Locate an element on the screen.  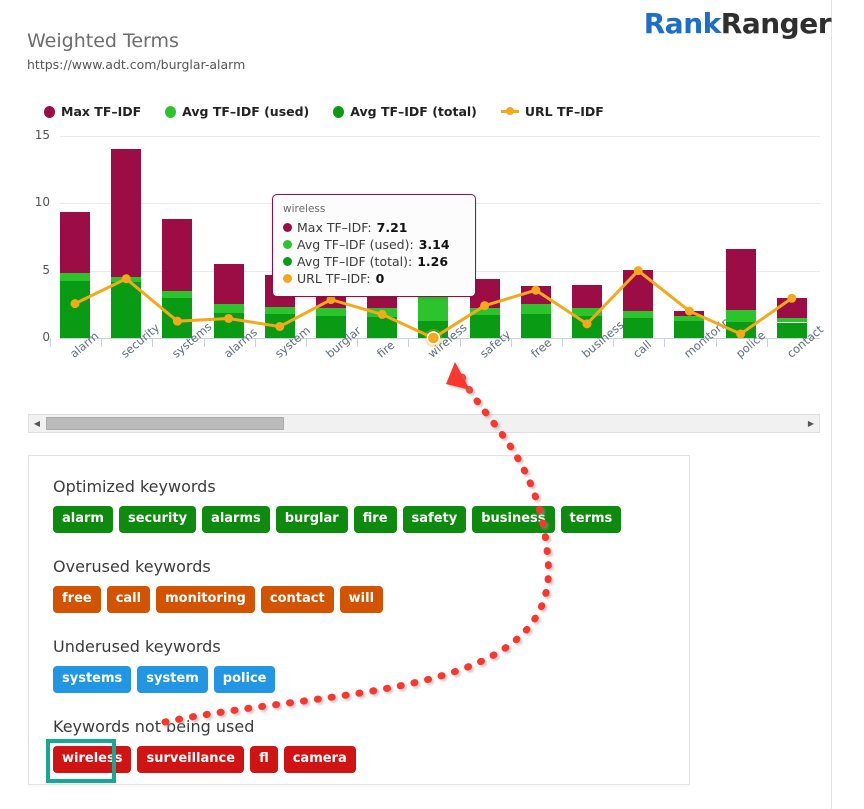
keyword-tag-monitoring: monitoring is located at coordinates (205, 599).